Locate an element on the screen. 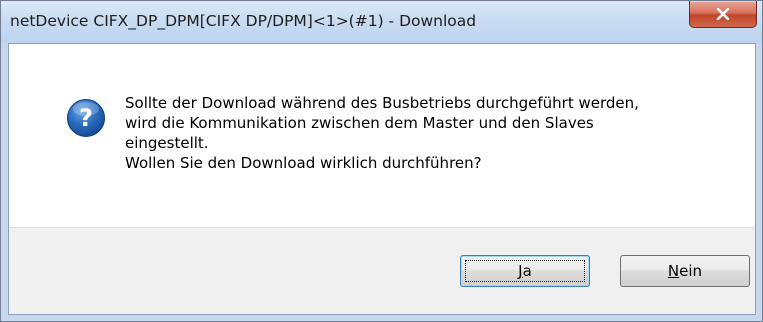 This screenshot has height=322, width=763. no-button-label: Nein is located at coordinates (685, 271).